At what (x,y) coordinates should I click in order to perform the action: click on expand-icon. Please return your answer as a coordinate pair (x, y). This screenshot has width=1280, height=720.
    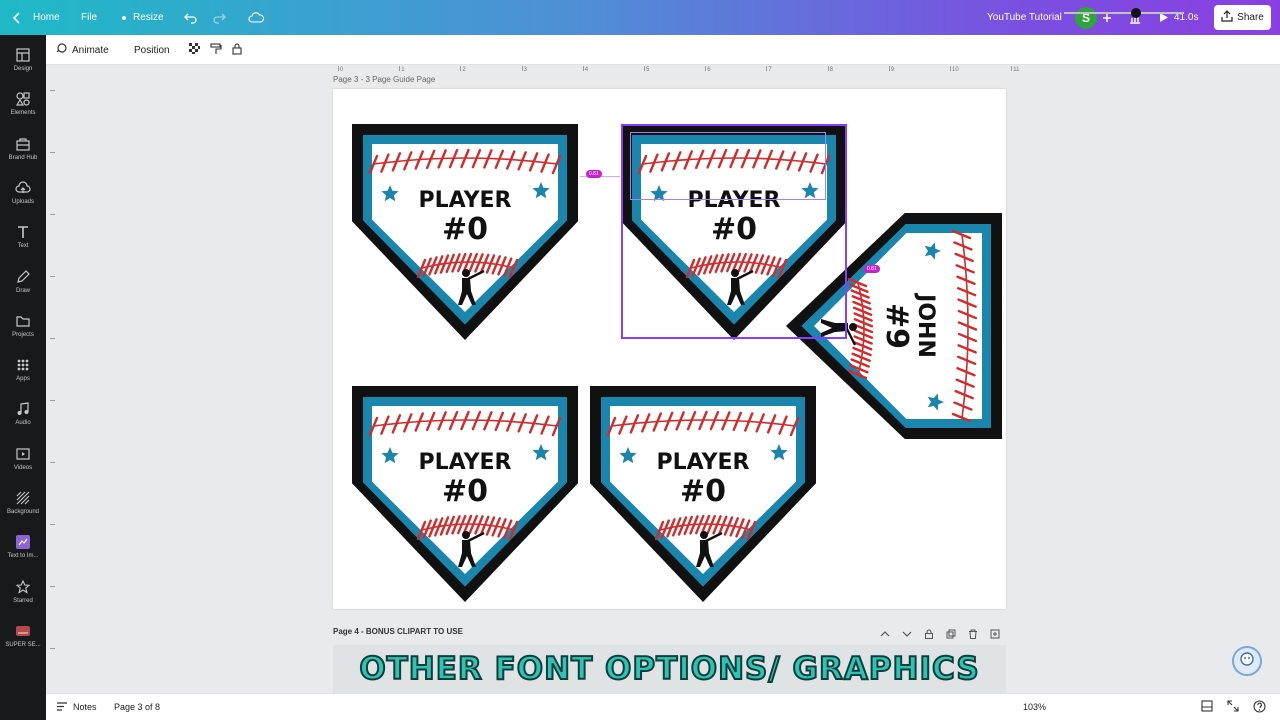
    Looking at the image, I should click on (1233, 707).